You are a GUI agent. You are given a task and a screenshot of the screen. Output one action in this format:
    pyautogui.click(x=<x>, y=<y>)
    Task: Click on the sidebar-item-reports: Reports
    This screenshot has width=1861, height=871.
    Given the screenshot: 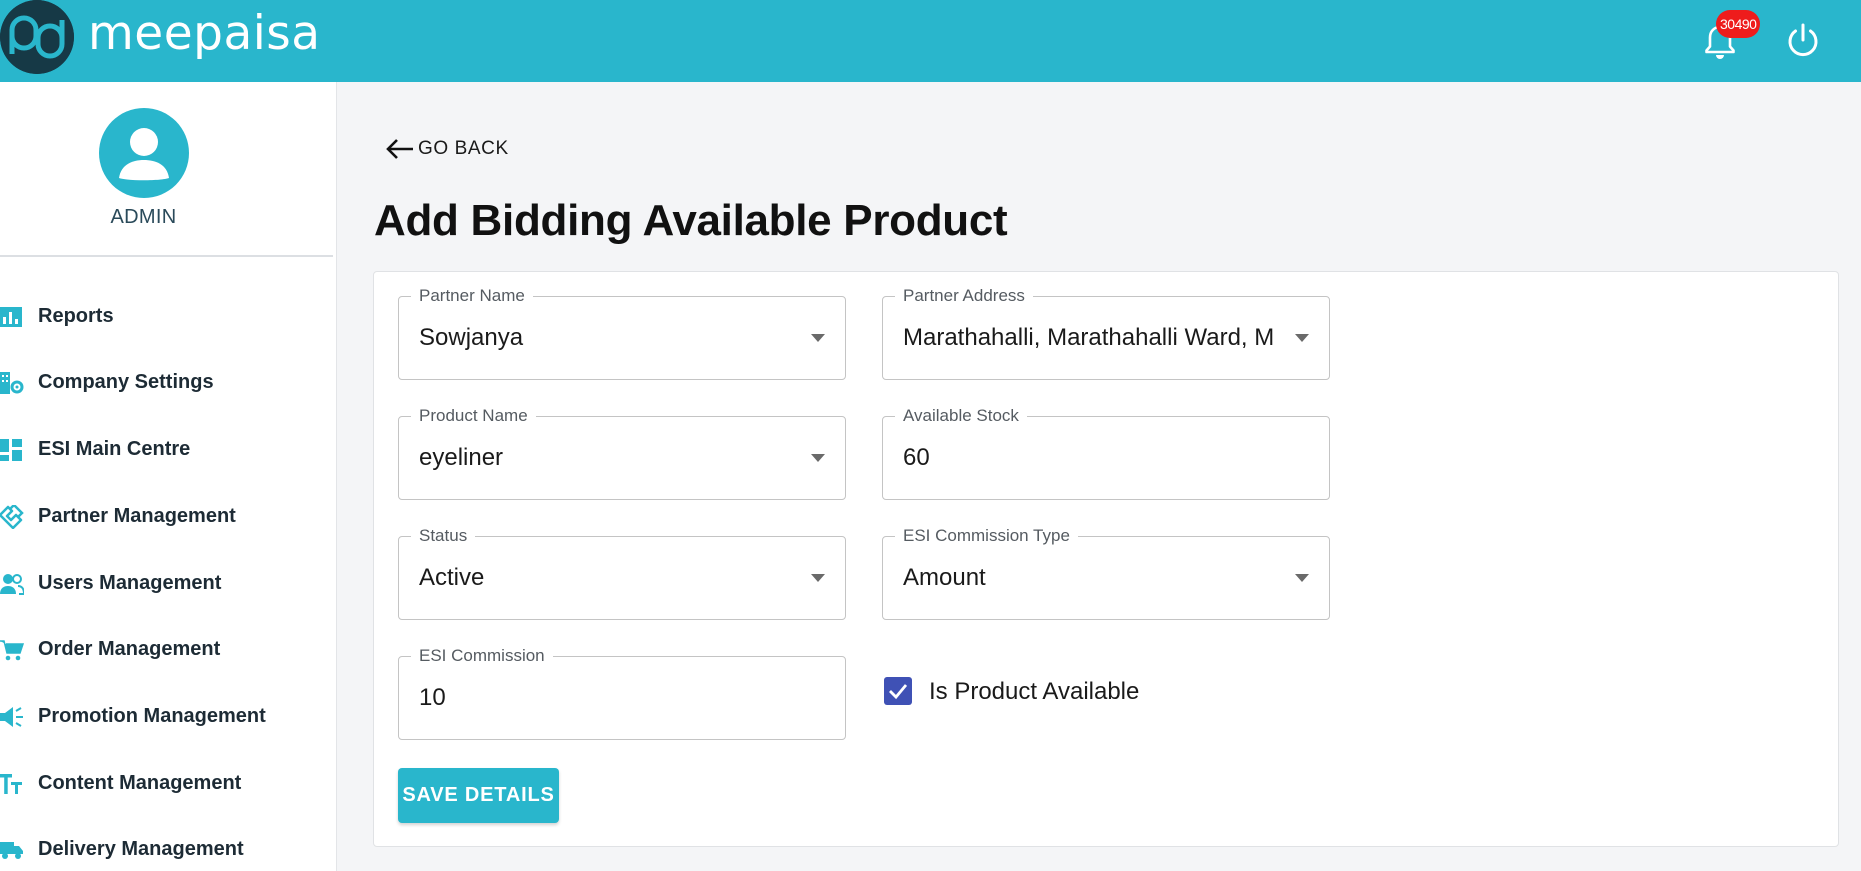 What is the action you would take?
    pyautogui.click(x=168, y=317)
    